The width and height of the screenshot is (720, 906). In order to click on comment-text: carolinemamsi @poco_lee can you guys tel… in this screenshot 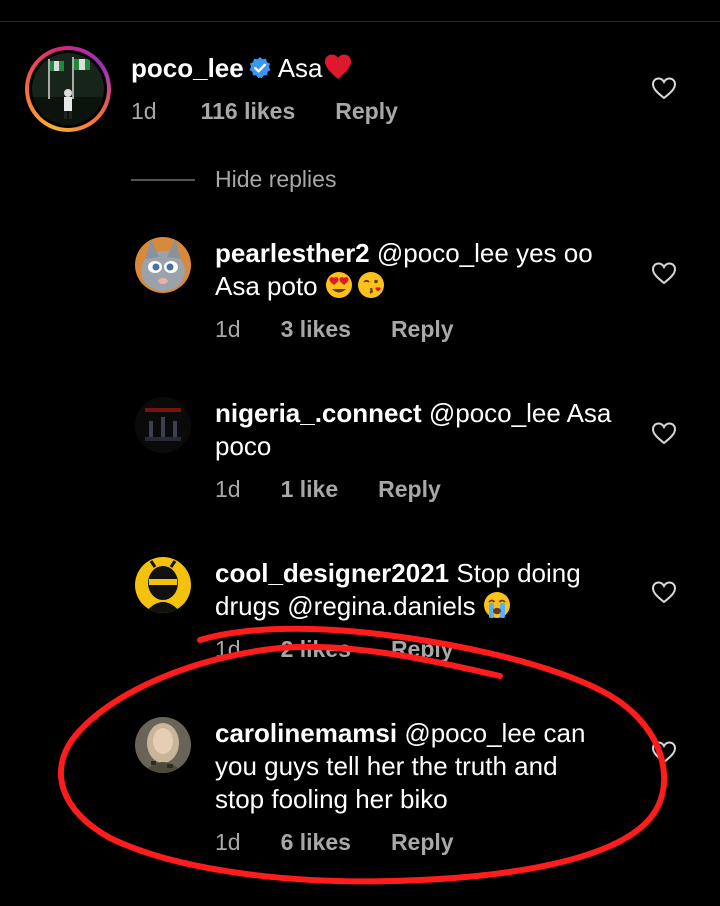, I will do `click(400, 766)`.